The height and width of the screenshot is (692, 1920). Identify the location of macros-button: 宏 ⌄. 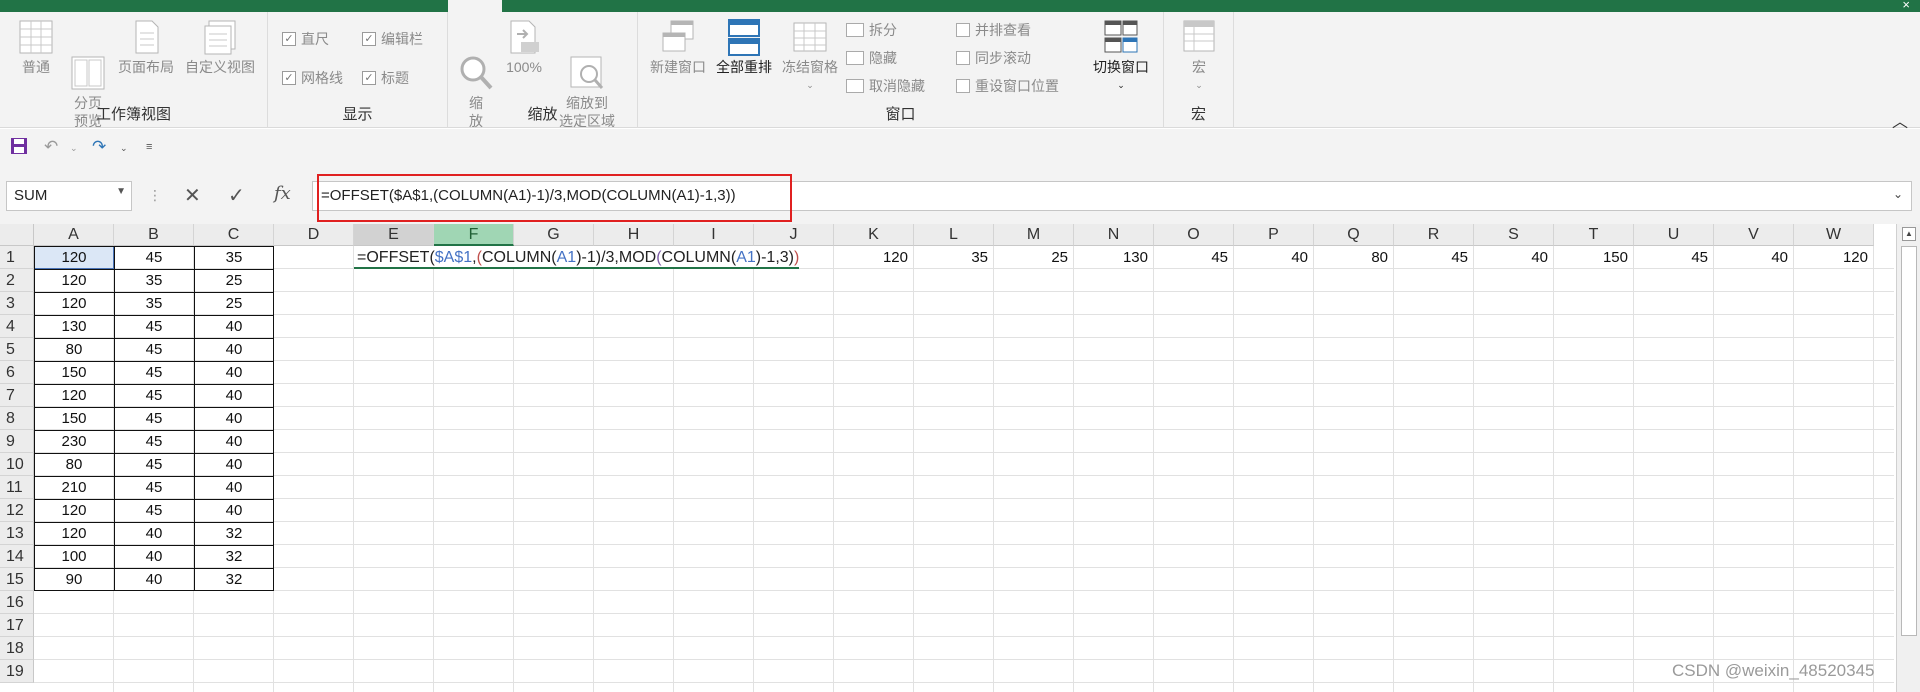
(1199, 56).